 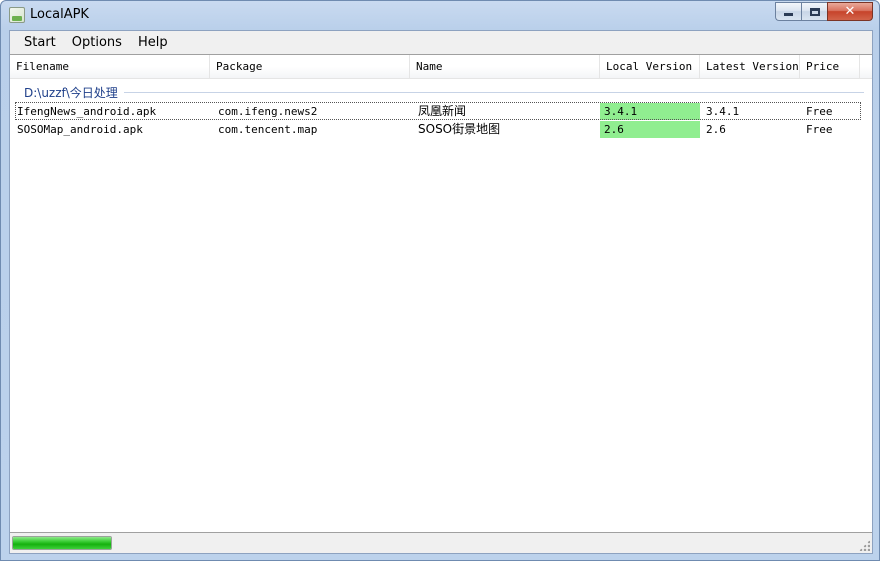 I want to click on apk-app-icon, so click(x=17, y=15).